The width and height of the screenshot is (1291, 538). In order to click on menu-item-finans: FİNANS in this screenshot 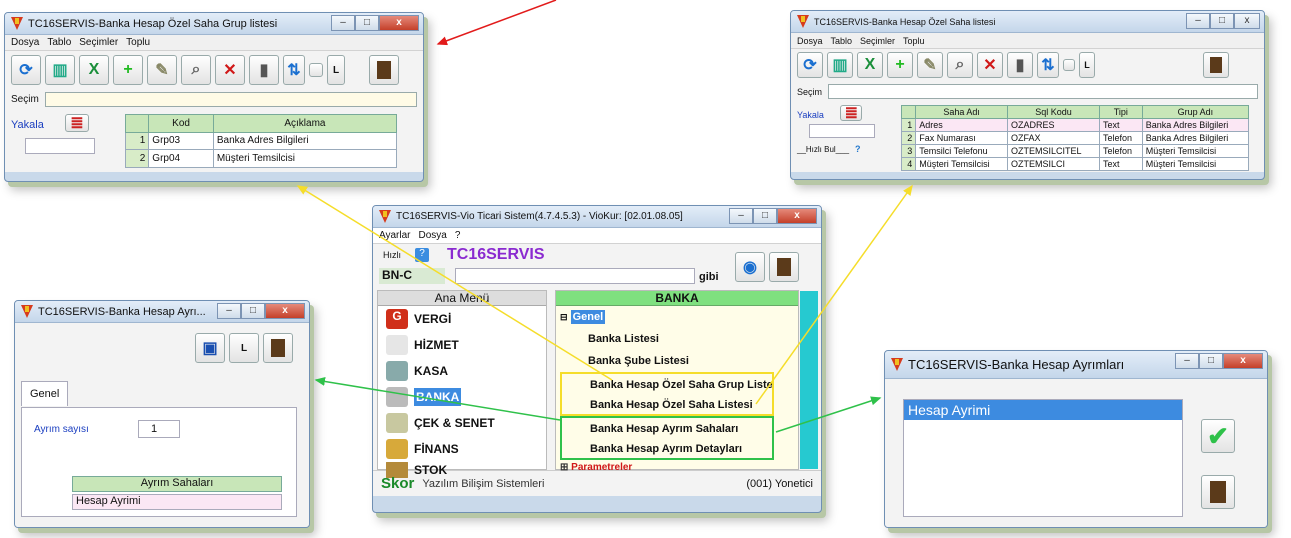, I will do `click(462, 449)`.